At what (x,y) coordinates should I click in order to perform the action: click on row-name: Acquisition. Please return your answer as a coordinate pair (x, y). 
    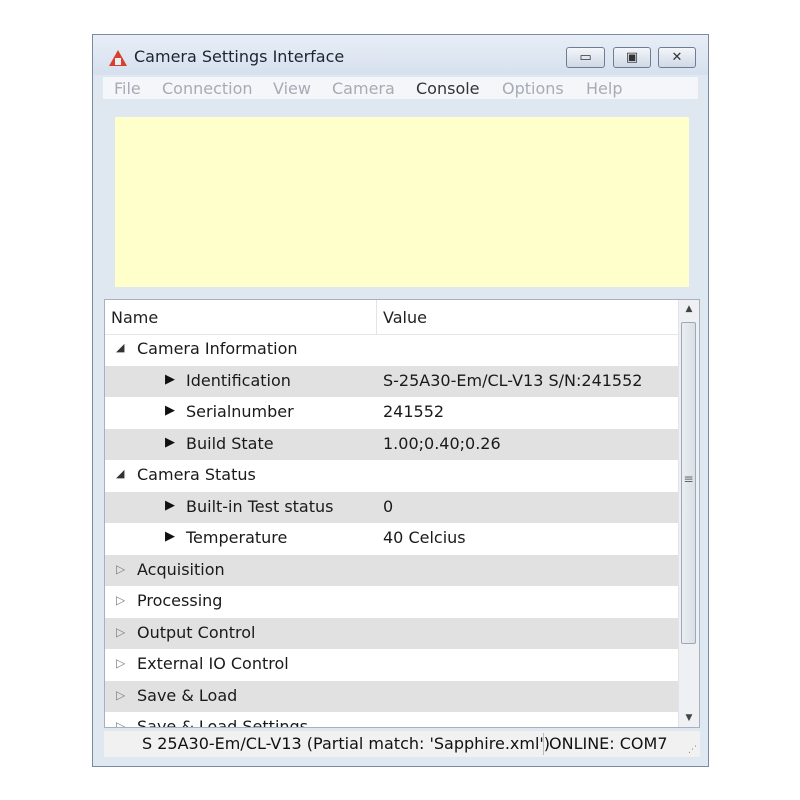
    Looking at the image, I should click on (181, 569).